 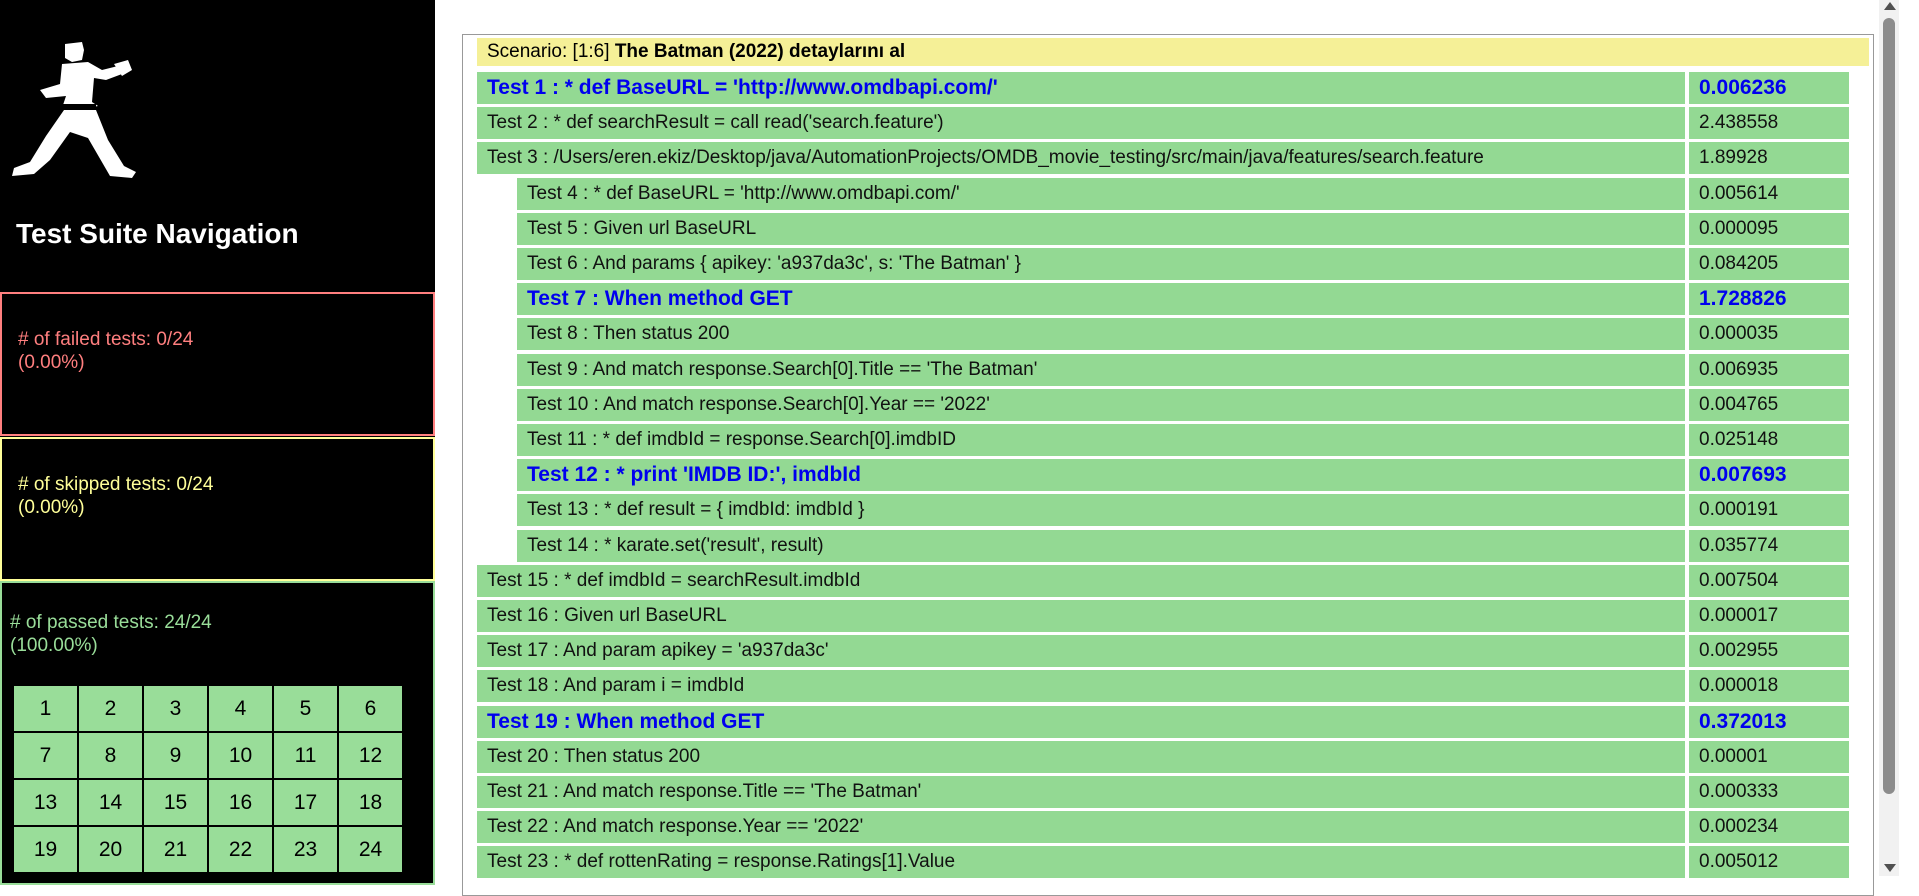 I want to click on test-link-24: 24, so click(x=370, y=849).